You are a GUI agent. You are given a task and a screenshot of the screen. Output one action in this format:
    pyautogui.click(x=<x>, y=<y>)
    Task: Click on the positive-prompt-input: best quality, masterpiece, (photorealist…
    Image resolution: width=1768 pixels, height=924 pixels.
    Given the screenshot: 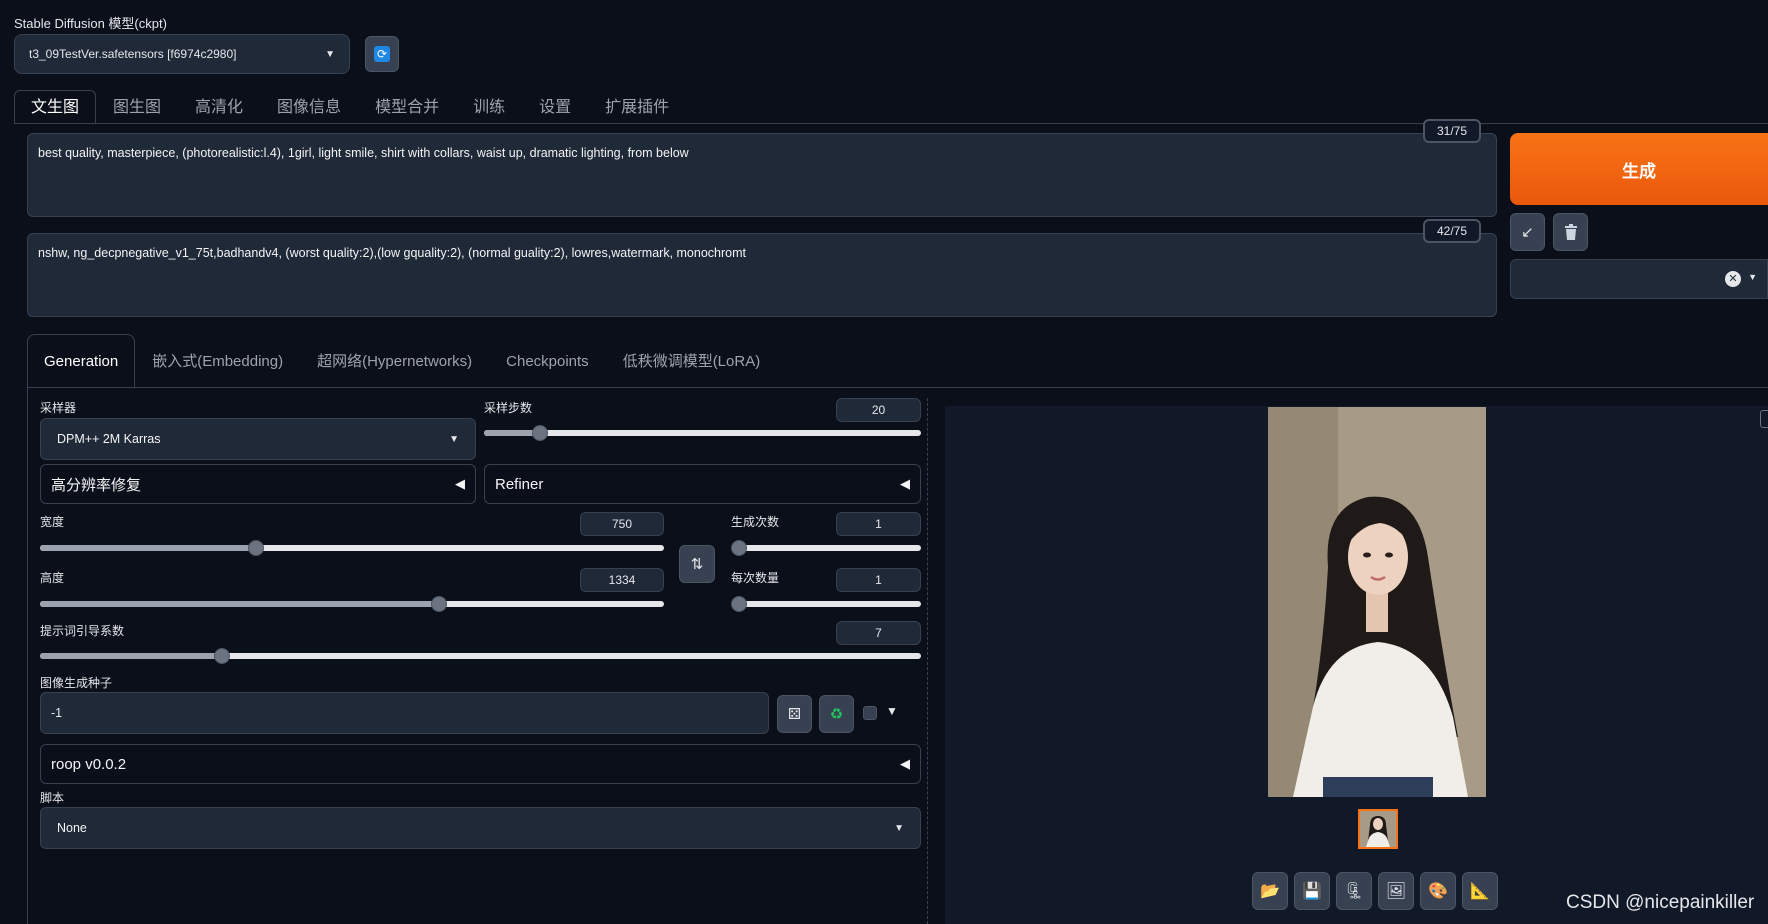 What is the action you would take?
    pyautogui.click(x=762, y=175)
    